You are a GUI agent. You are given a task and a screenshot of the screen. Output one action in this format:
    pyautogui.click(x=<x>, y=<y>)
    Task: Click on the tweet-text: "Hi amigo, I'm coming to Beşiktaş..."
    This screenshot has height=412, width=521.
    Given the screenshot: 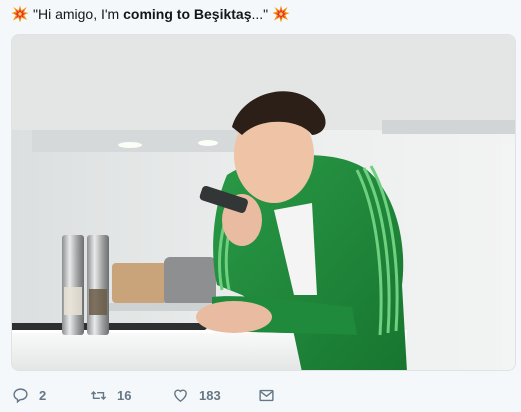 What is the action you would take?
    pyautogui.click(x=263, y=14)
    